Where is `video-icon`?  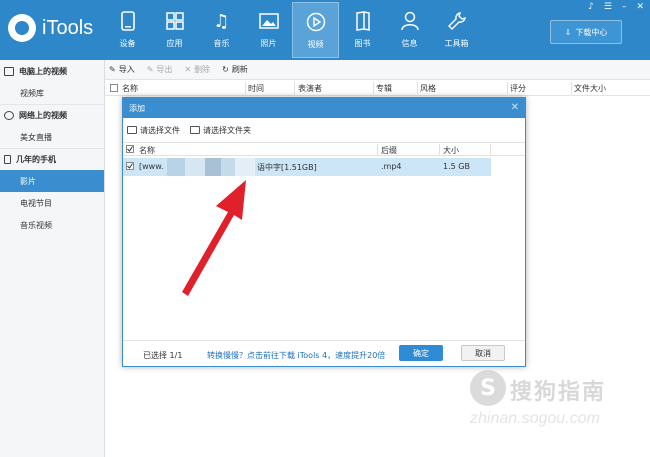
video-icon is located at coordinates (316, 22).